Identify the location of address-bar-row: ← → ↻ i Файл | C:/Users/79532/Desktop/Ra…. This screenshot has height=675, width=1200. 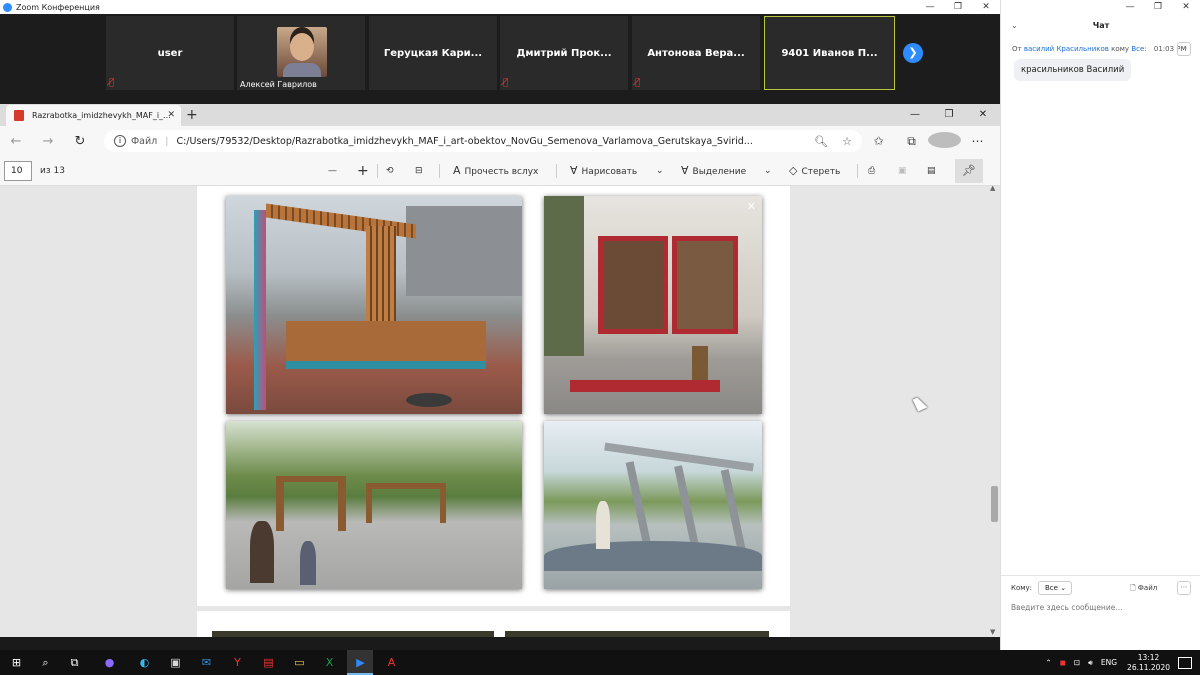
(500, 141).